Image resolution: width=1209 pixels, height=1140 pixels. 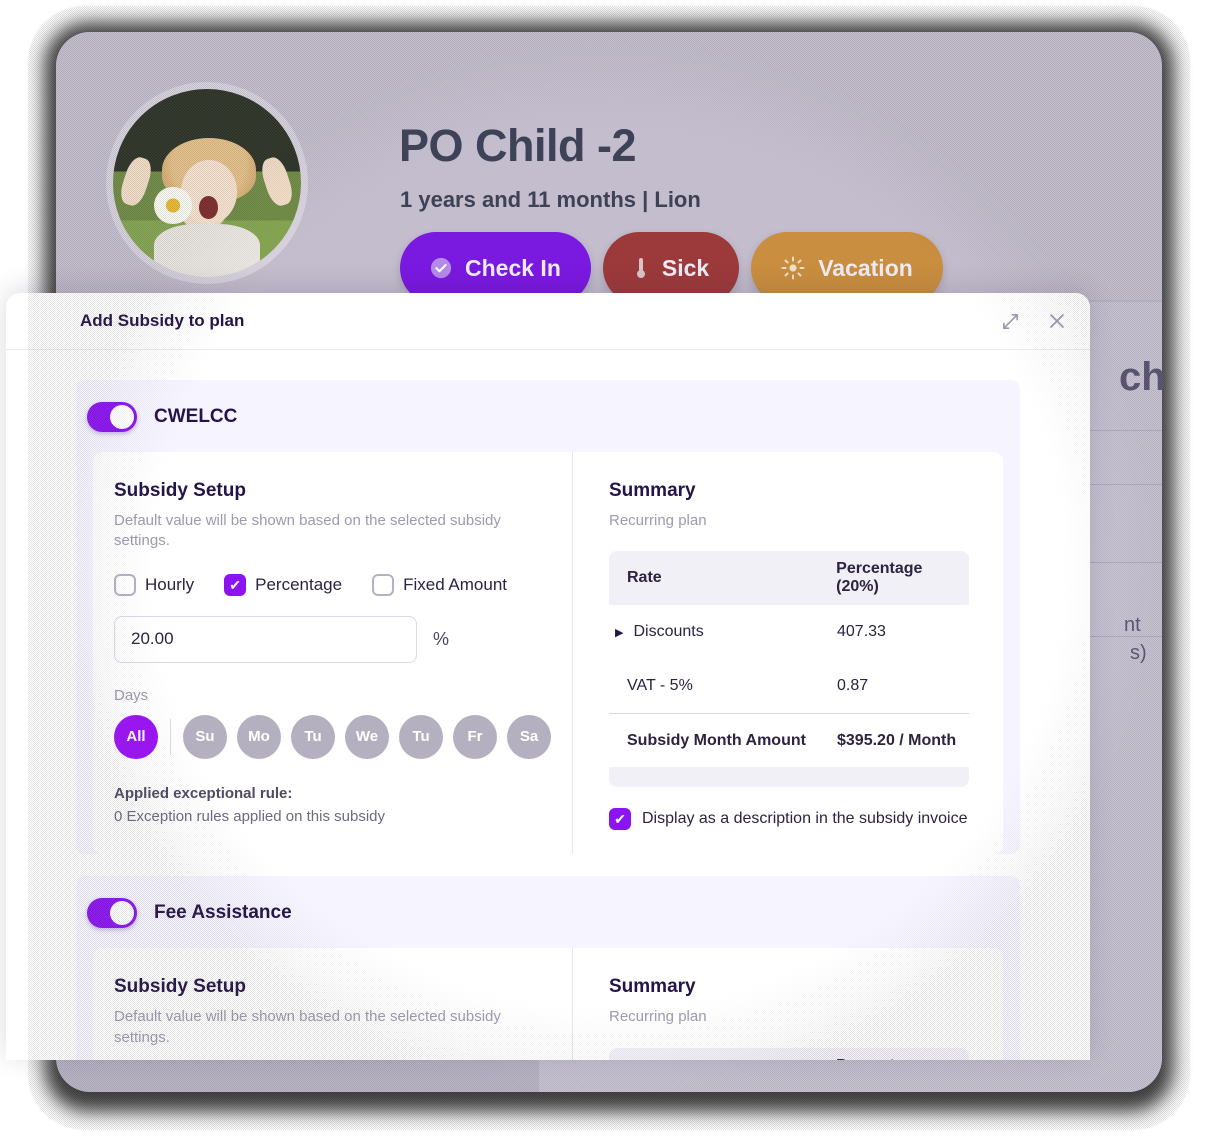 What do you see at coordinates (548, 912) in the screenshot?
I see `subsidy-header: Fee Assistance` at bounding box center [548, 912].